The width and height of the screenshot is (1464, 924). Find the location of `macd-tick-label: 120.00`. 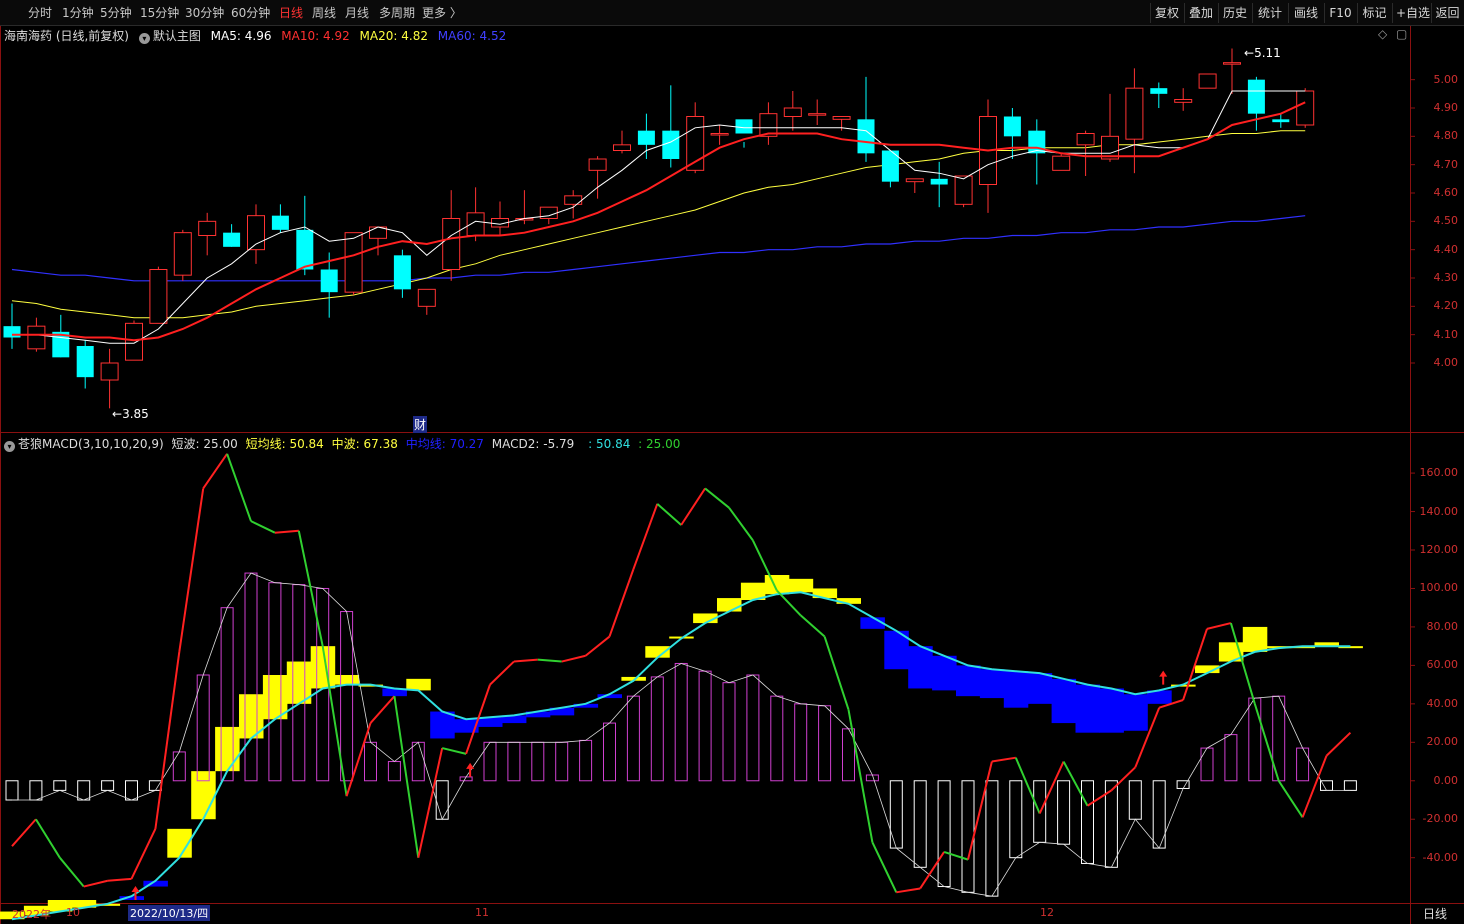

macd-tick-label: 120.00 is located at coordinates (1439, 549).